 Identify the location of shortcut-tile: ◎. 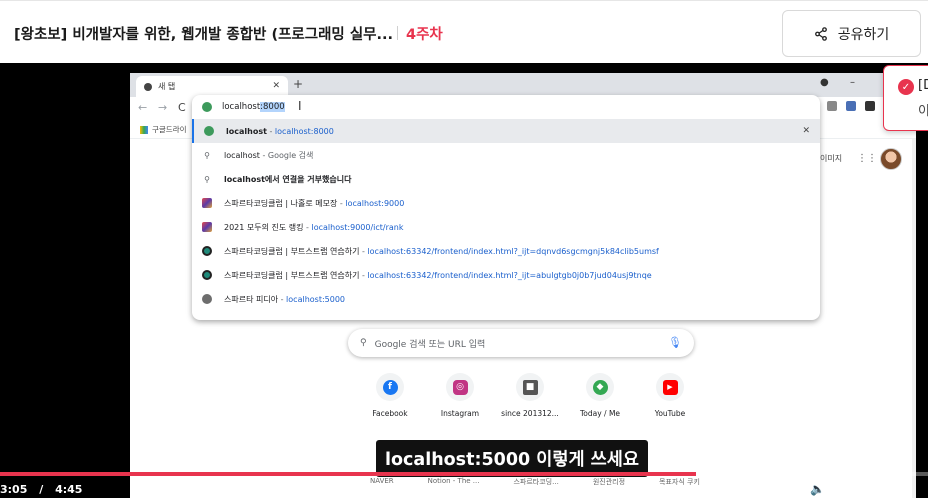
(460, 387).